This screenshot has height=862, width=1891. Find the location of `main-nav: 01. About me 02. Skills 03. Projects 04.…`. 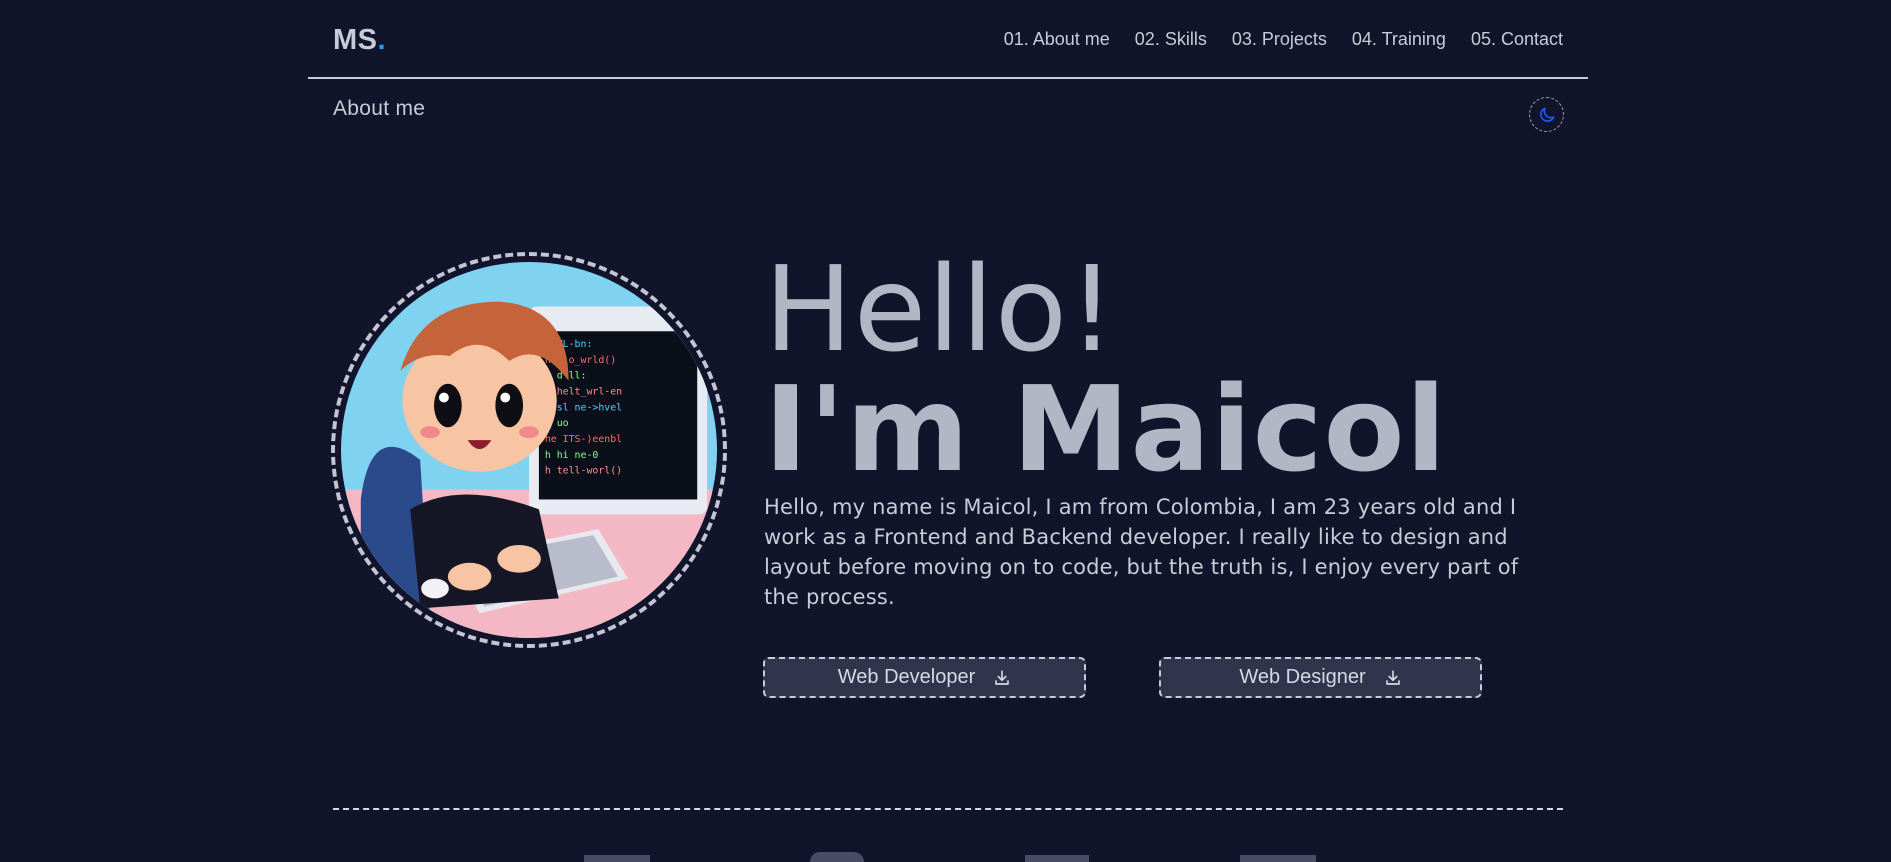

main-nav: 01. About me 02. Skills 03. Projects 04.… is located at coordinates (1283, 39).